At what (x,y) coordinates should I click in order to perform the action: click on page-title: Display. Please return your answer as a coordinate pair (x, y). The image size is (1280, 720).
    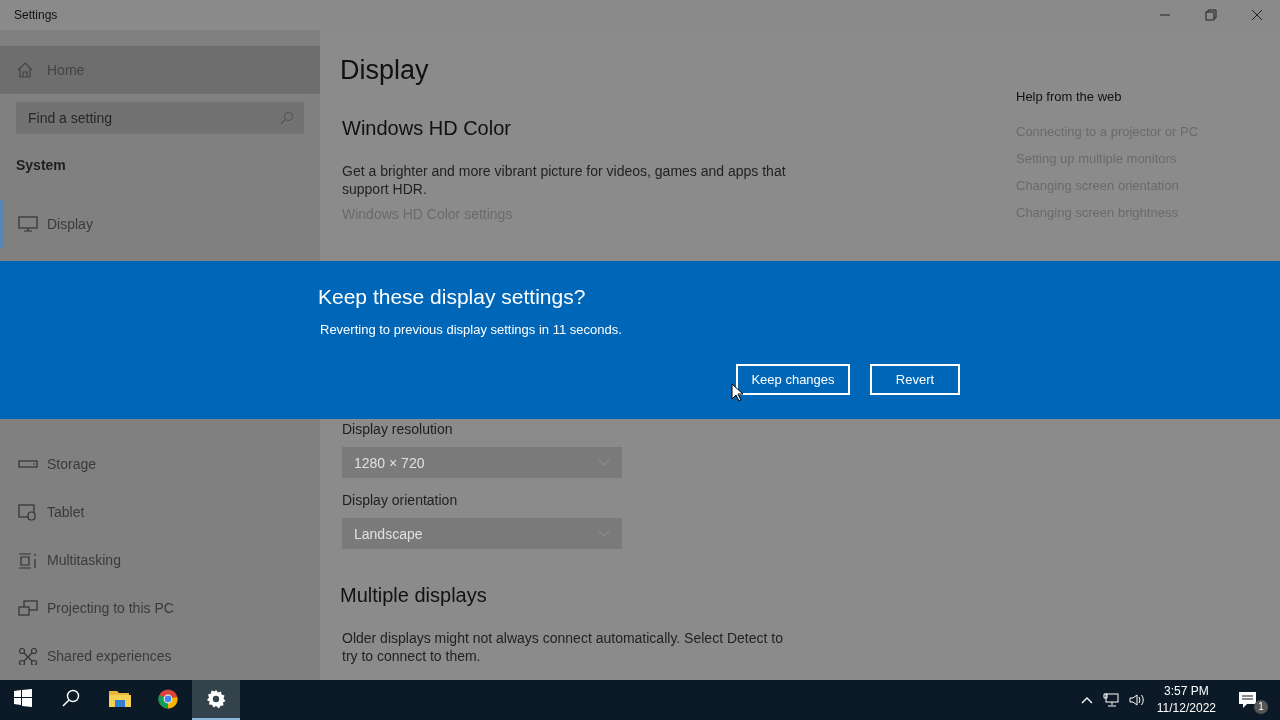
    Looking at the image, I should click on (384, 70).